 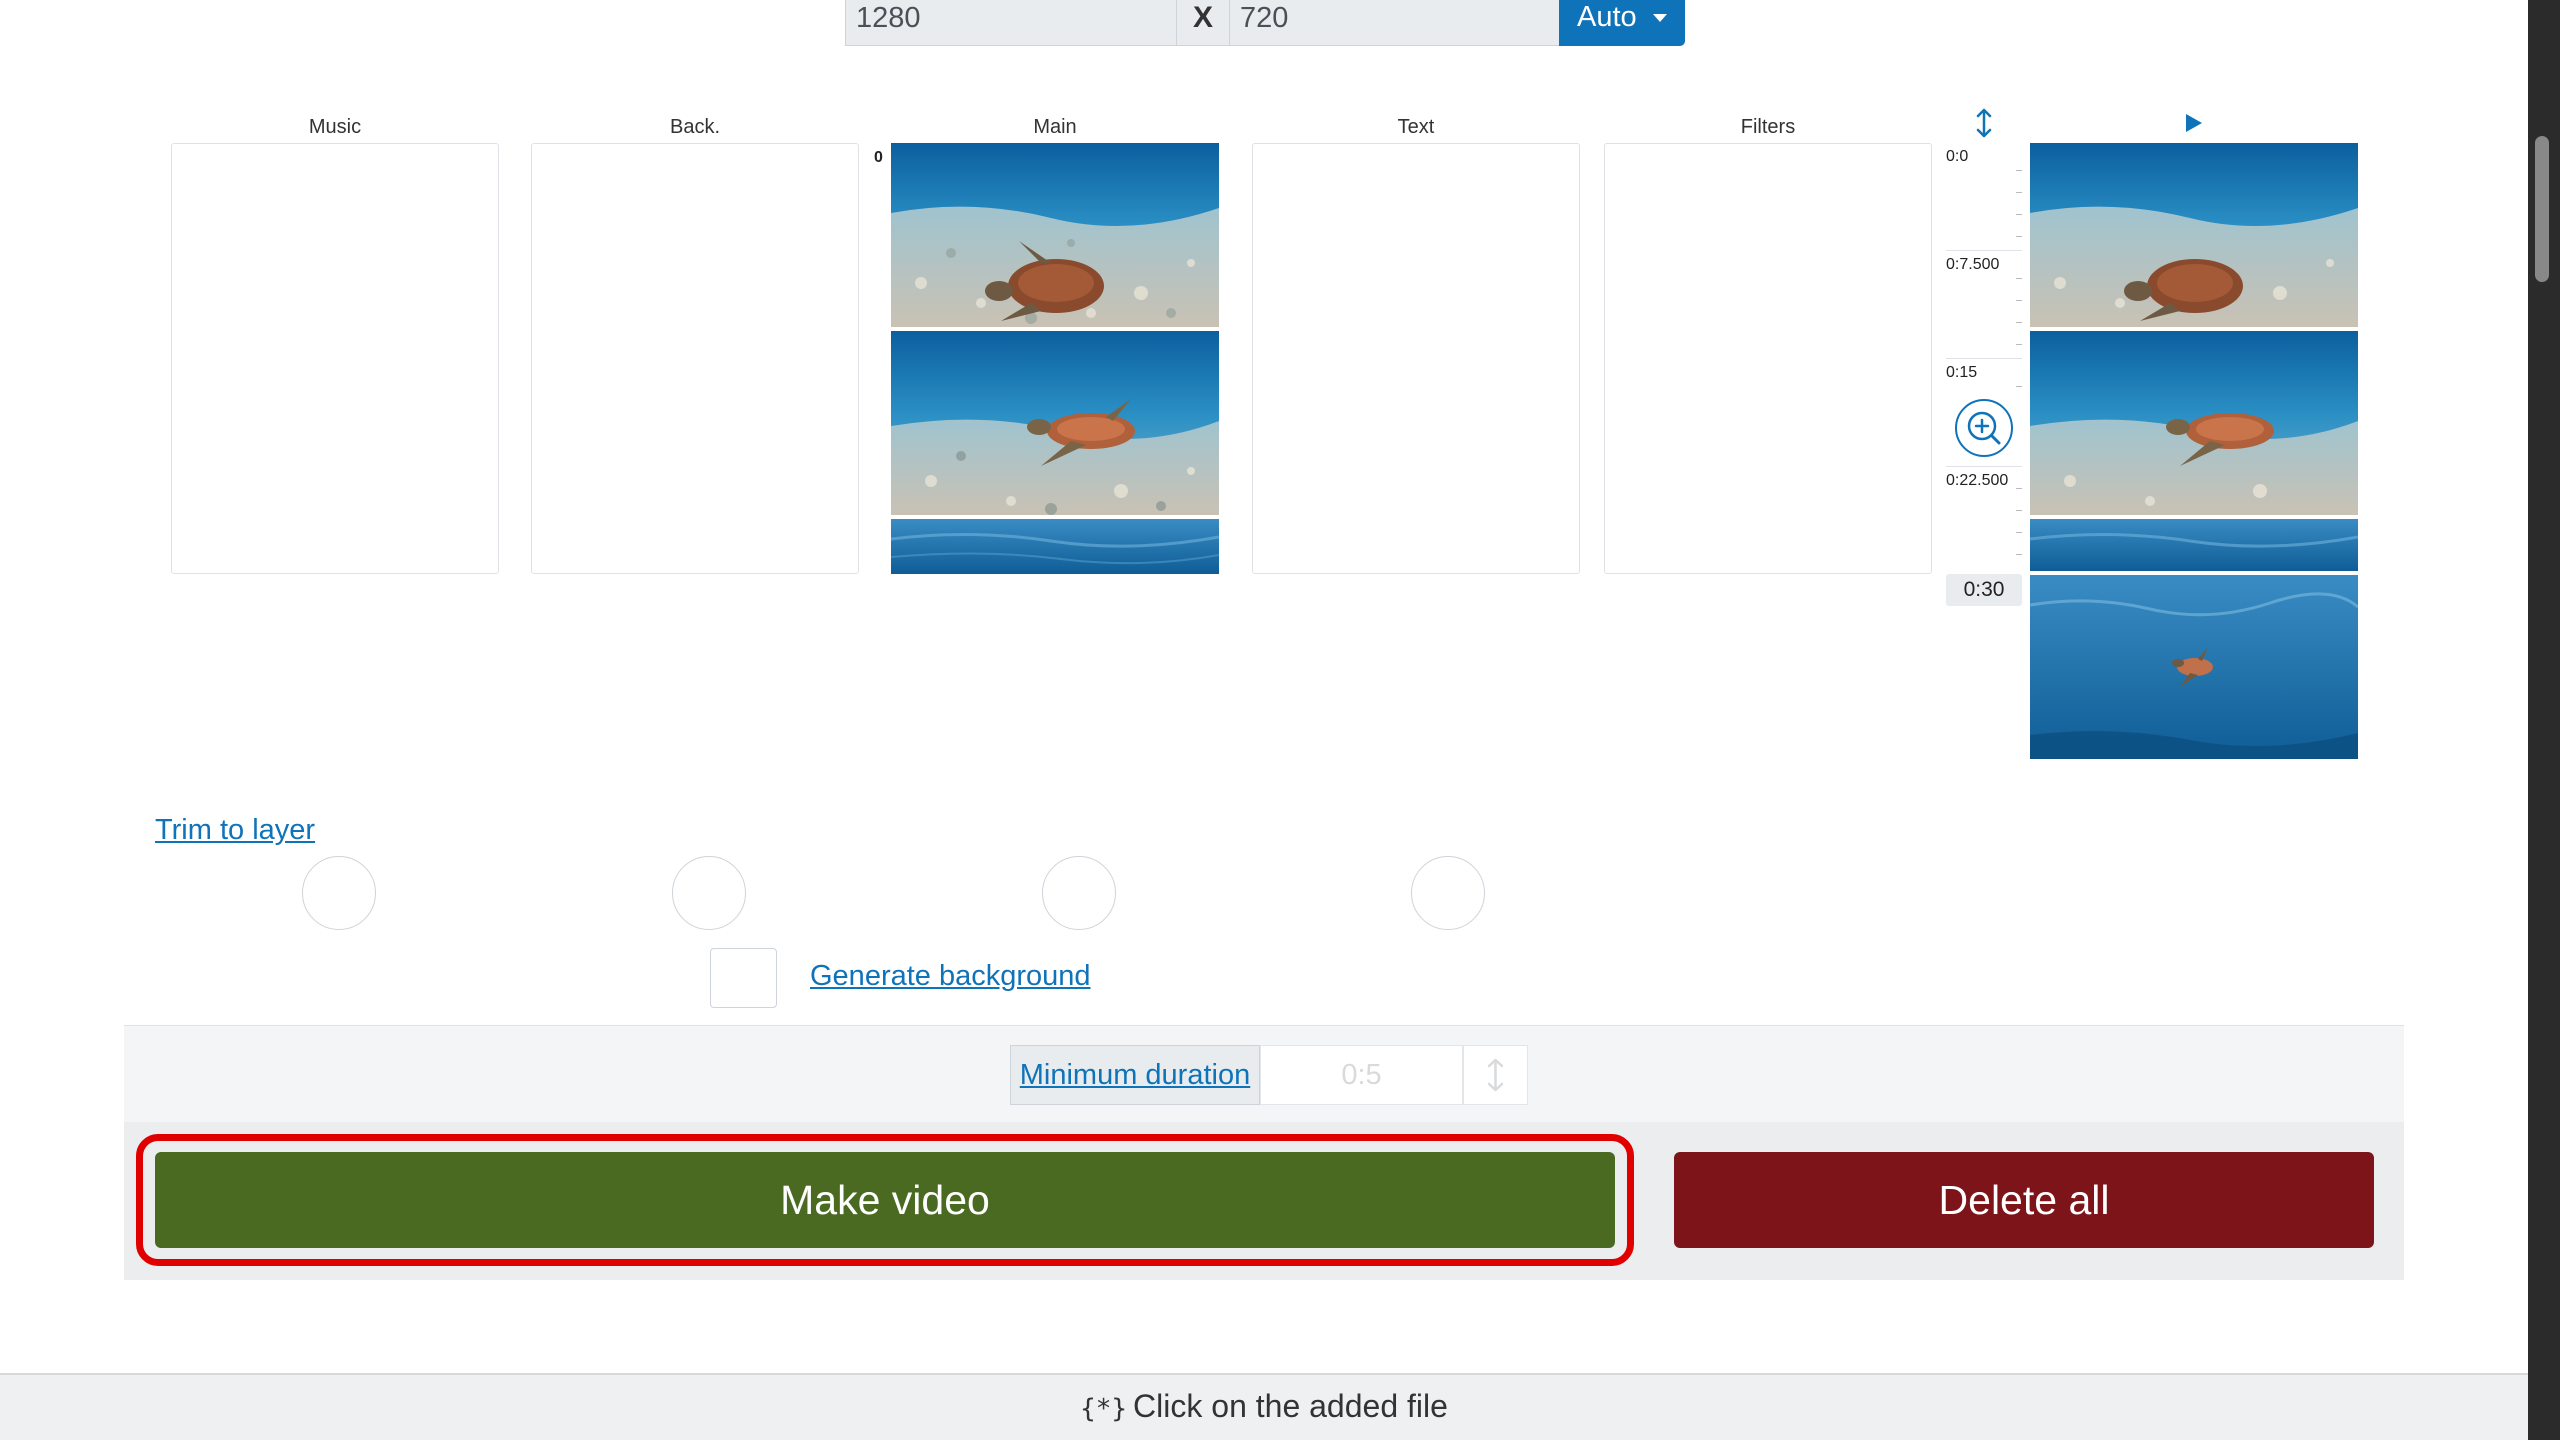 I want to click on generate-background-link: Generate background, so click(x=950, y=976).